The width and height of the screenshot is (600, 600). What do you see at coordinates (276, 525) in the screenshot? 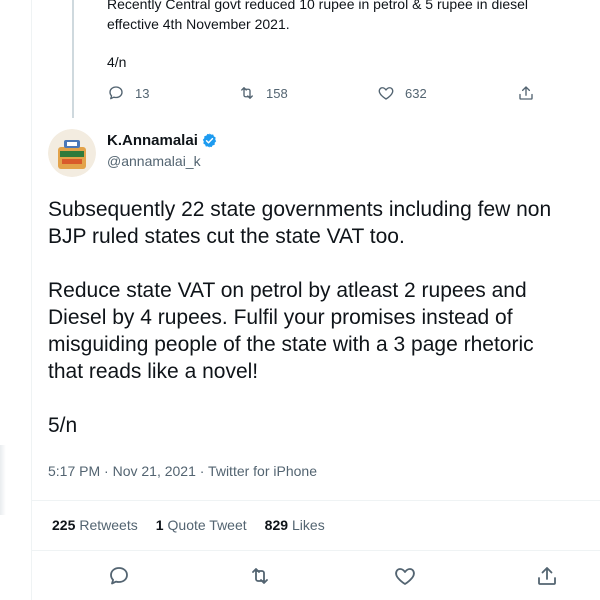
I see `likes-count: 829` at bounding box center [276, 525].